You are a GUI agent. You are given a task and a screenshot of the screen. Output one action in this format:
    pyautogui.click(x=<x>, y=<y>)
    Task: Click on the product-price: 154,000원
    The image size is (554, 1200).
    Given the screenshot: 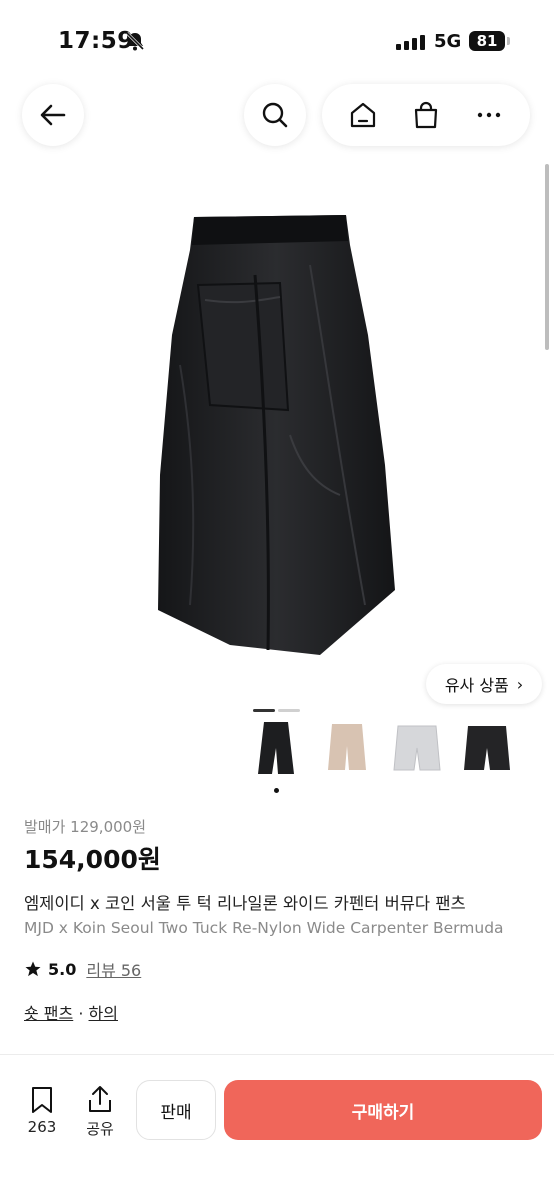 What is the action you would take?
    pyautogui.click(x=92, y=859)
    